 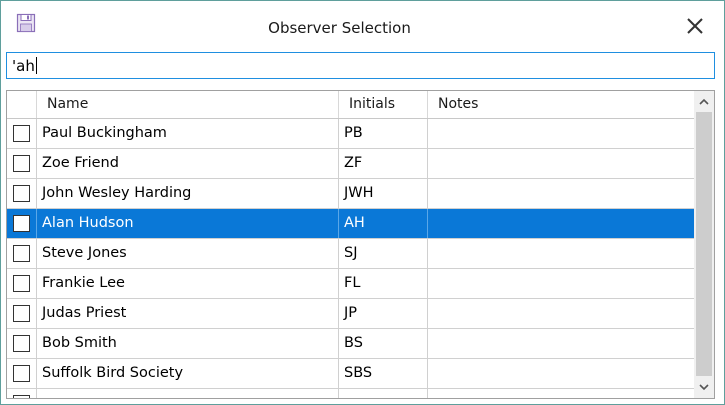 I want to click on close-button, so click(x=695, y=26).